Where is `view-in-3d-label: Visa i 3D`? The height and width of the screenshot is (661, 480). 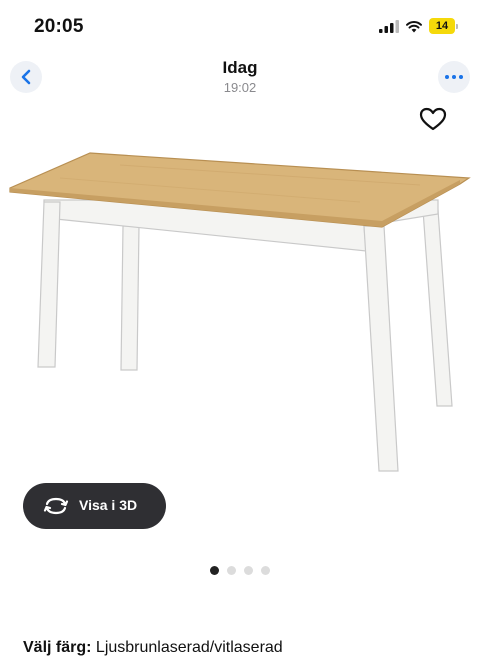 view-in-3d-label: Visa i 3D is located at coordinates (108, 505).